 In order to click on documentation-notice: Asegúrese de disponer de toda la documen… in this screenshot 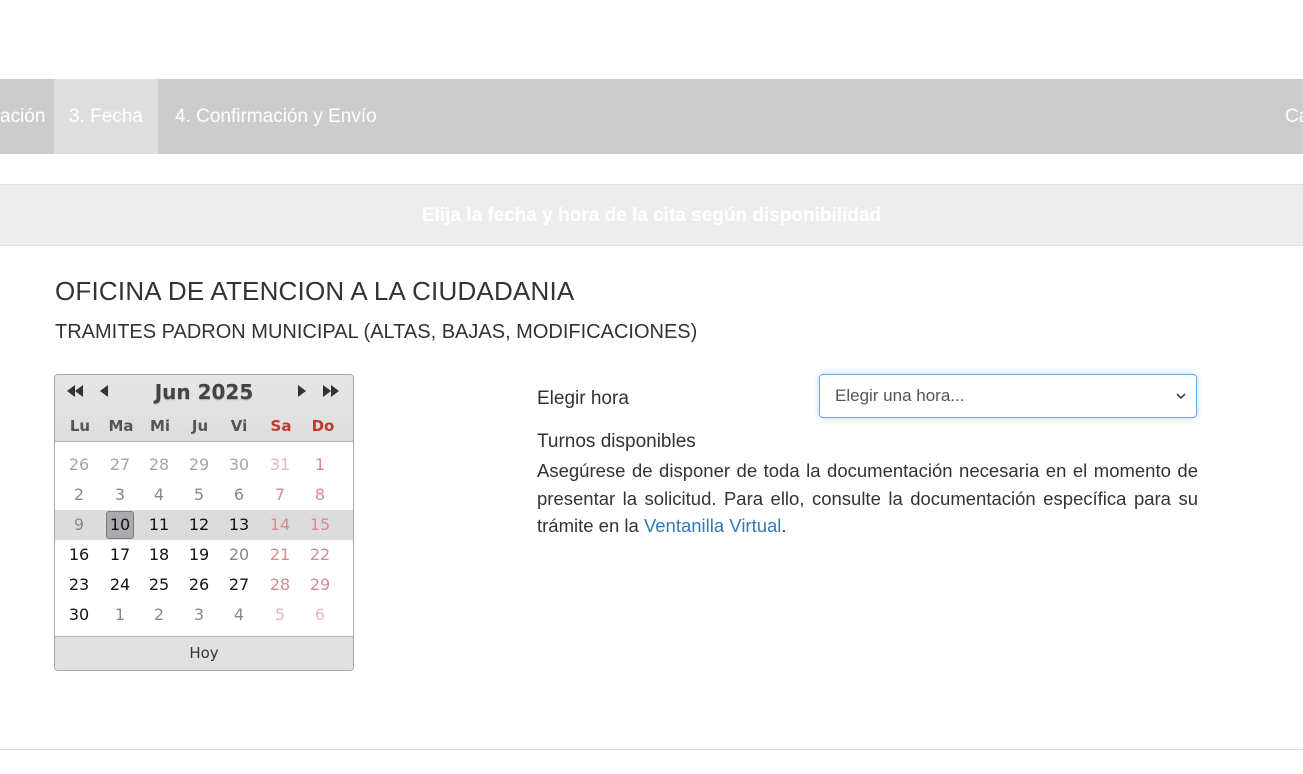, I will do `click(867, 498)`.